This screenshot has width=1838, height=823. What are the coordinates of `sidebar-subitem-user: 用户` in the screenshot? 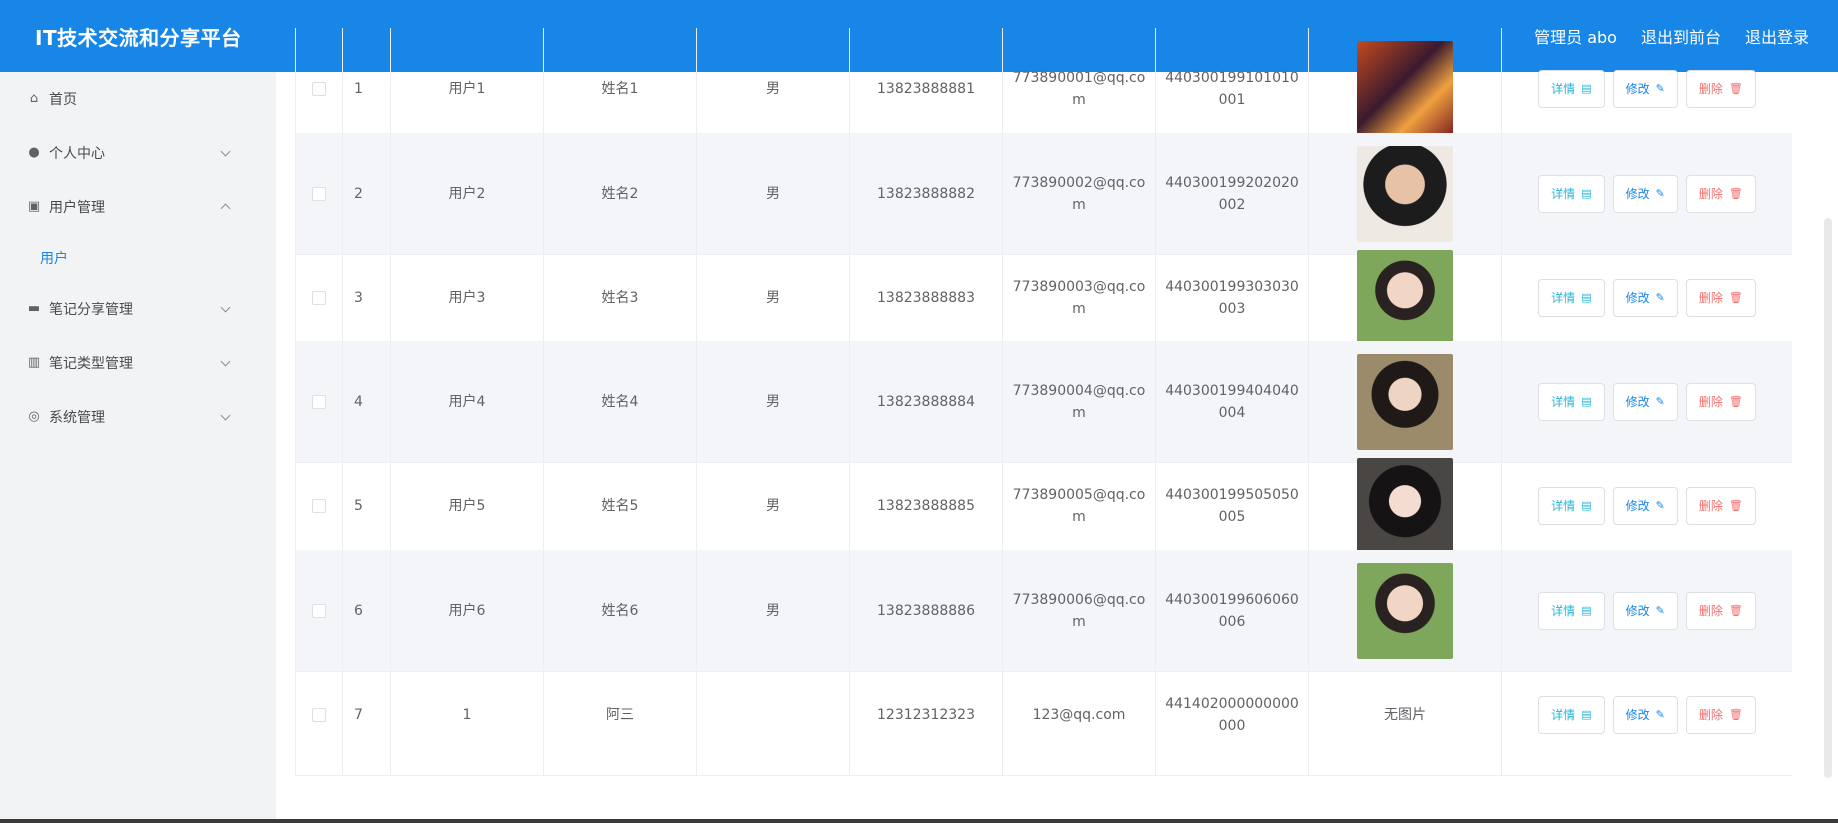 It's located at (138, 258).